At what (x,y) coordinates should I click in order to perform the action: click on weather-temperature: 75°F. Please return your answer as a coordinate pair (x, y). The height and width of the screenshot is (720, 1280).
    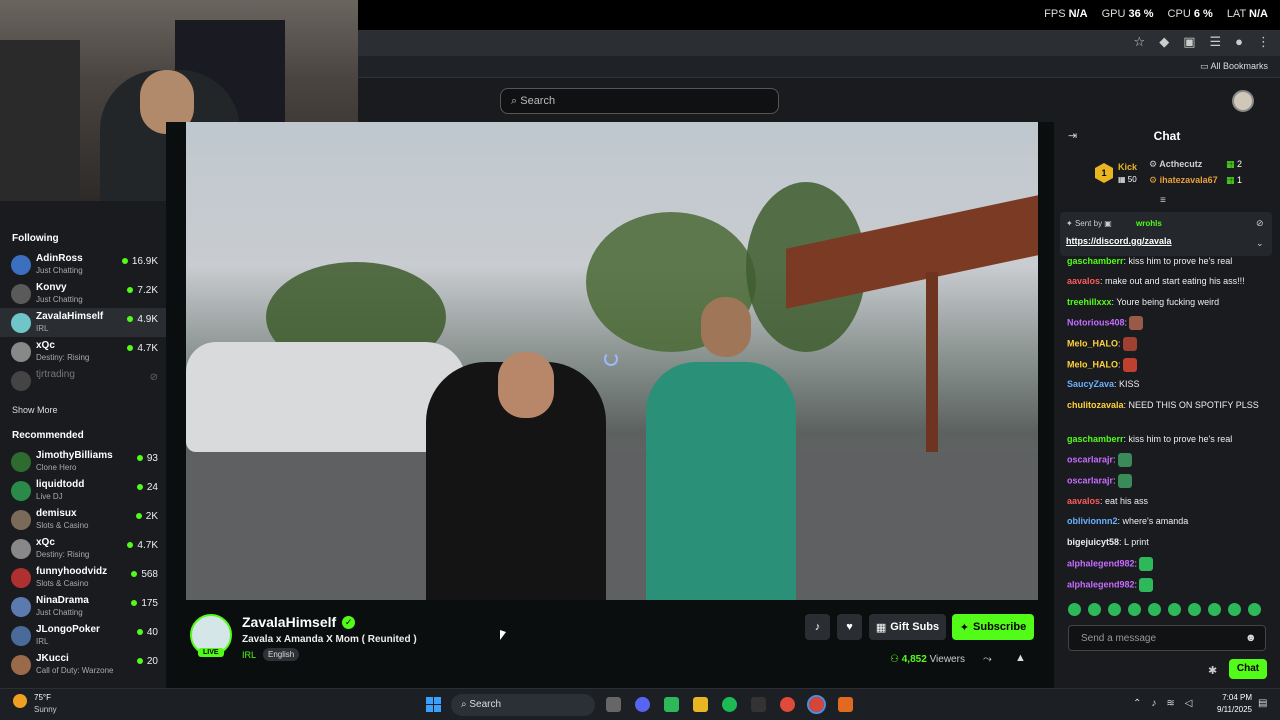
    Looking at the image, I should click on (42, 697).